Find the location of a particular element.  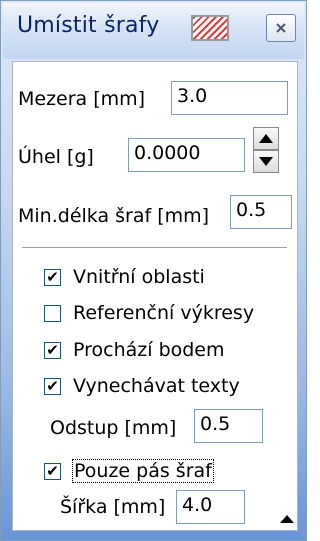

angle-down-button is located at coordinates (266, 161).